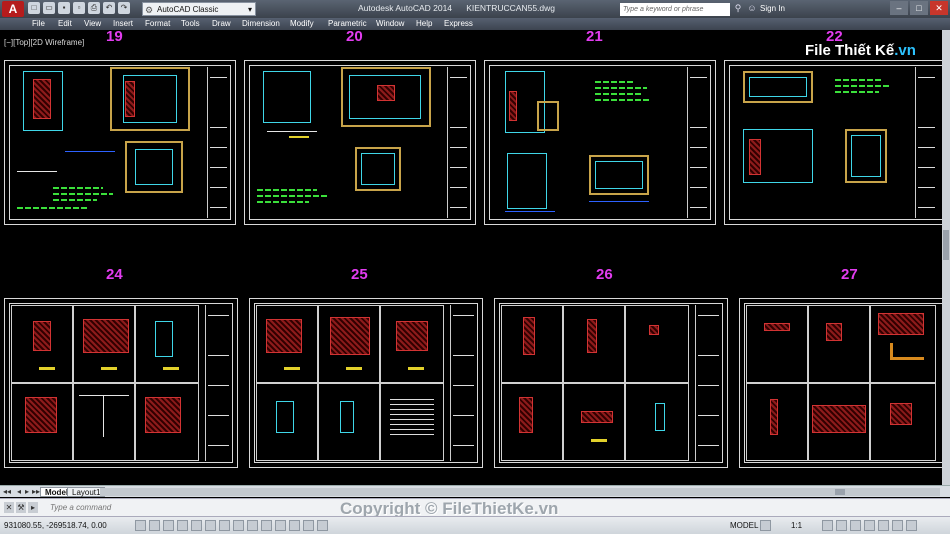 The width and height of the screenshot is (950, 534). What do you see at coordinates (154, 525) in the screenshot?
I see `grid-icon` at bounding box center [154, 525].